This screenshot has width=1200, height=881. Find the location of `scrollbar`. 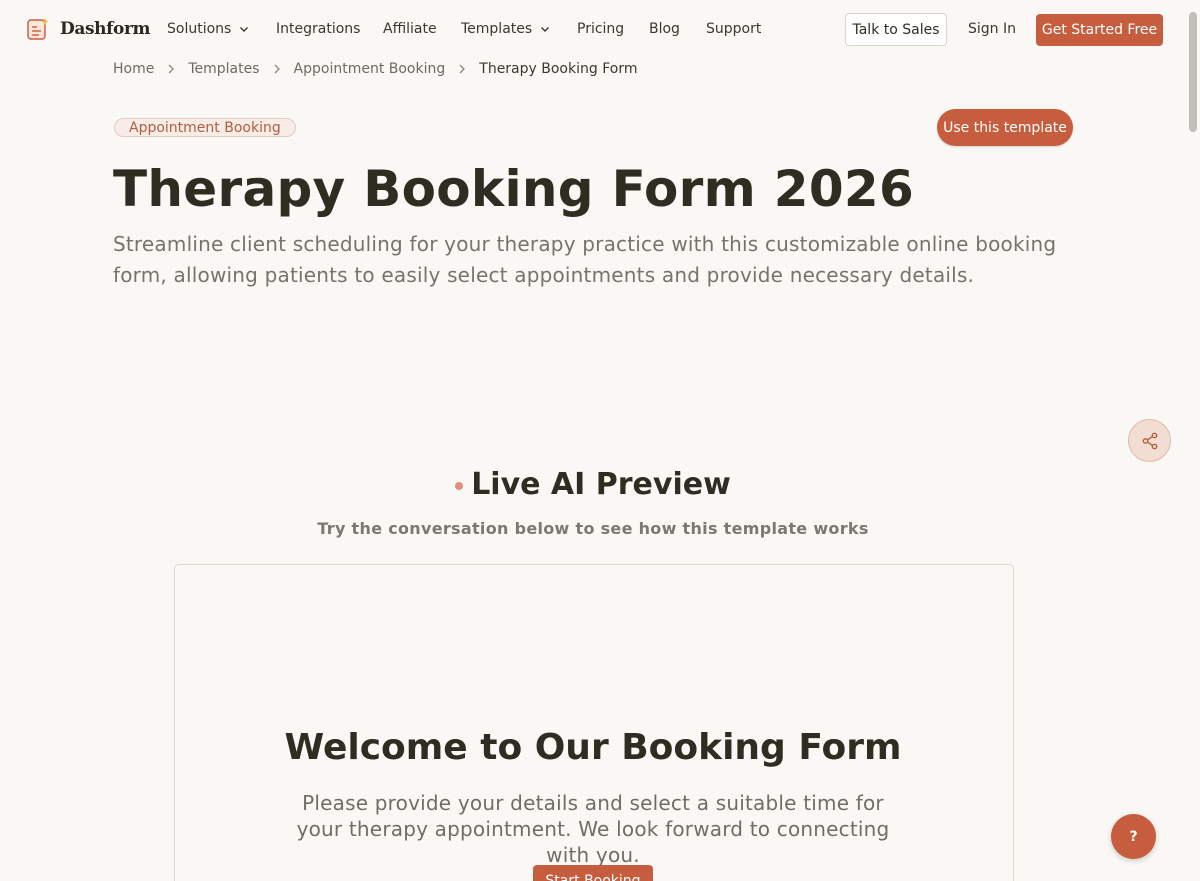

scrollbar is located at coordinates (1193, 440).